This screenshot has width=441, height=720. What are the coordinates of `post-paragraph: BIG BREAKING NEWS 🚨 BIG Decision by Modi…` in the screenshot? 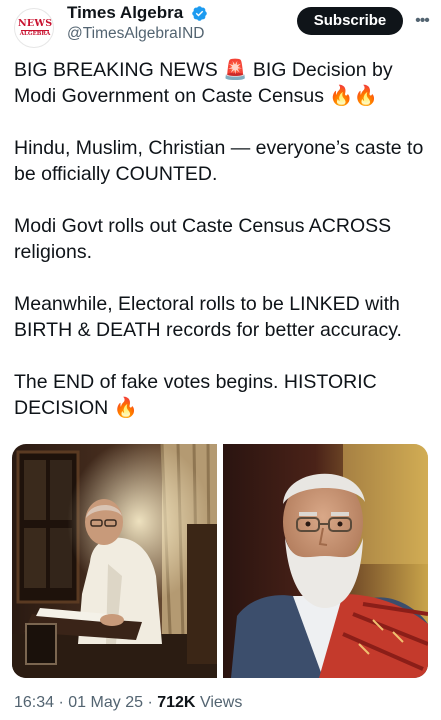 It's located at (203, 83).